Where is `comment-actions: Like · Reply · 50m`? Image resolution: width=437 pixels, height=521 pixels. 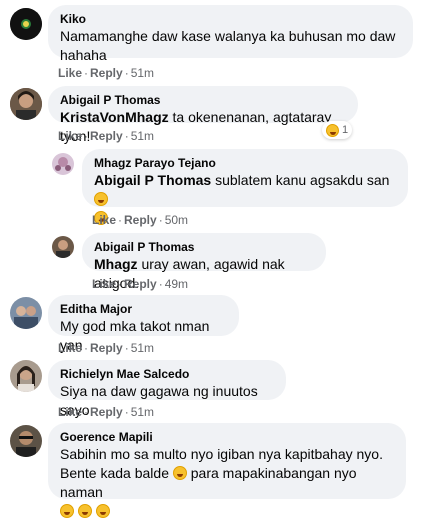 comment-actions: Like · Reply · 50m is located at coordinates (140, 220).